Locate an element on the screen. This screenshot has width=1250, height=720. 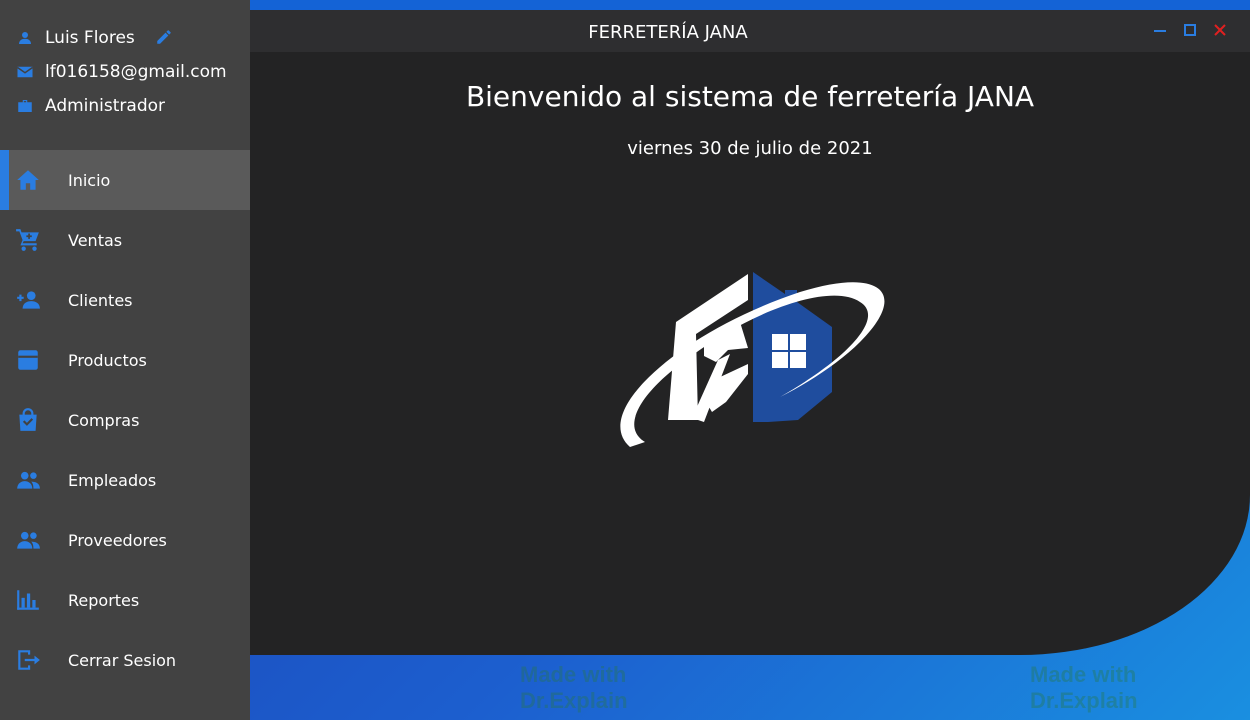
add-person-icon is located at coordinates (28, 300).